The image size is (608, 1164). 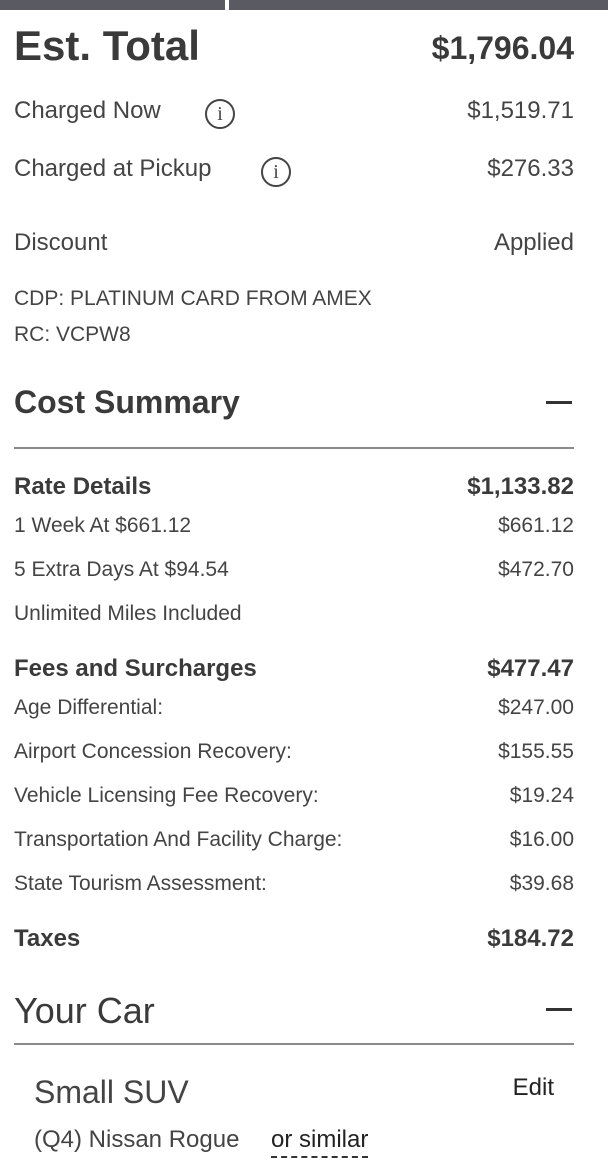 I want to click on taxes-row: Taxes $184.72, so click(x=294, y=940).